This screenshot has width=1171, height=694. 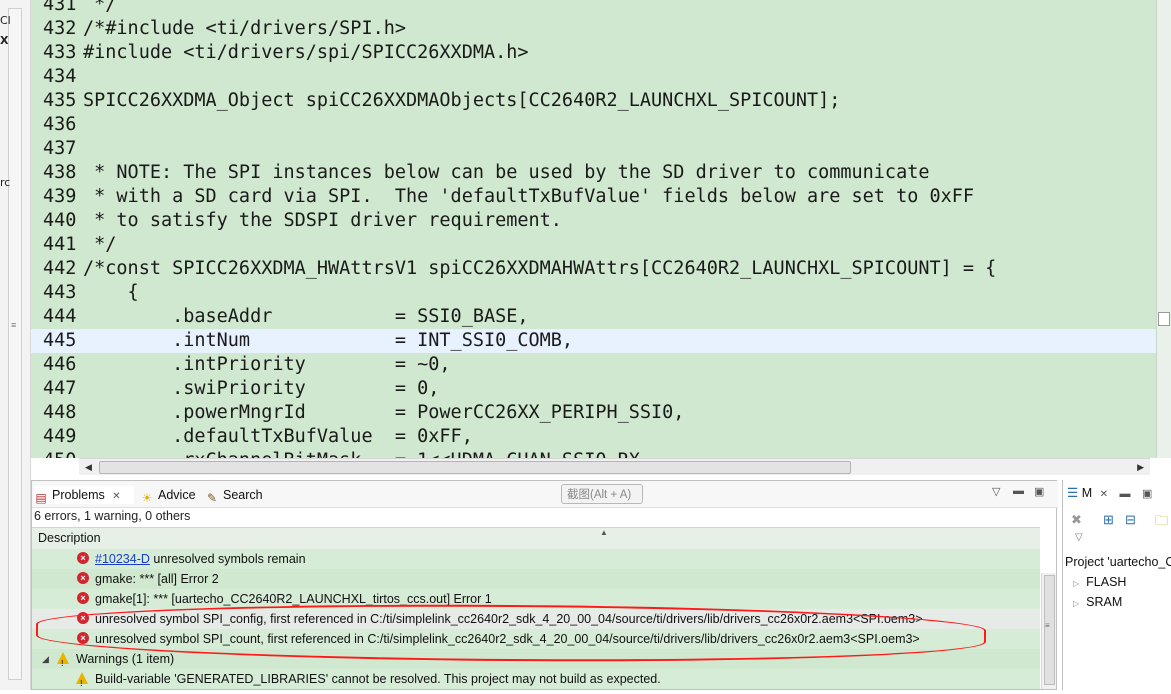 What do you see at coordinates (60, 268) in the screenshot?
I see `line-number: 442` at bounding box center [60, 268].